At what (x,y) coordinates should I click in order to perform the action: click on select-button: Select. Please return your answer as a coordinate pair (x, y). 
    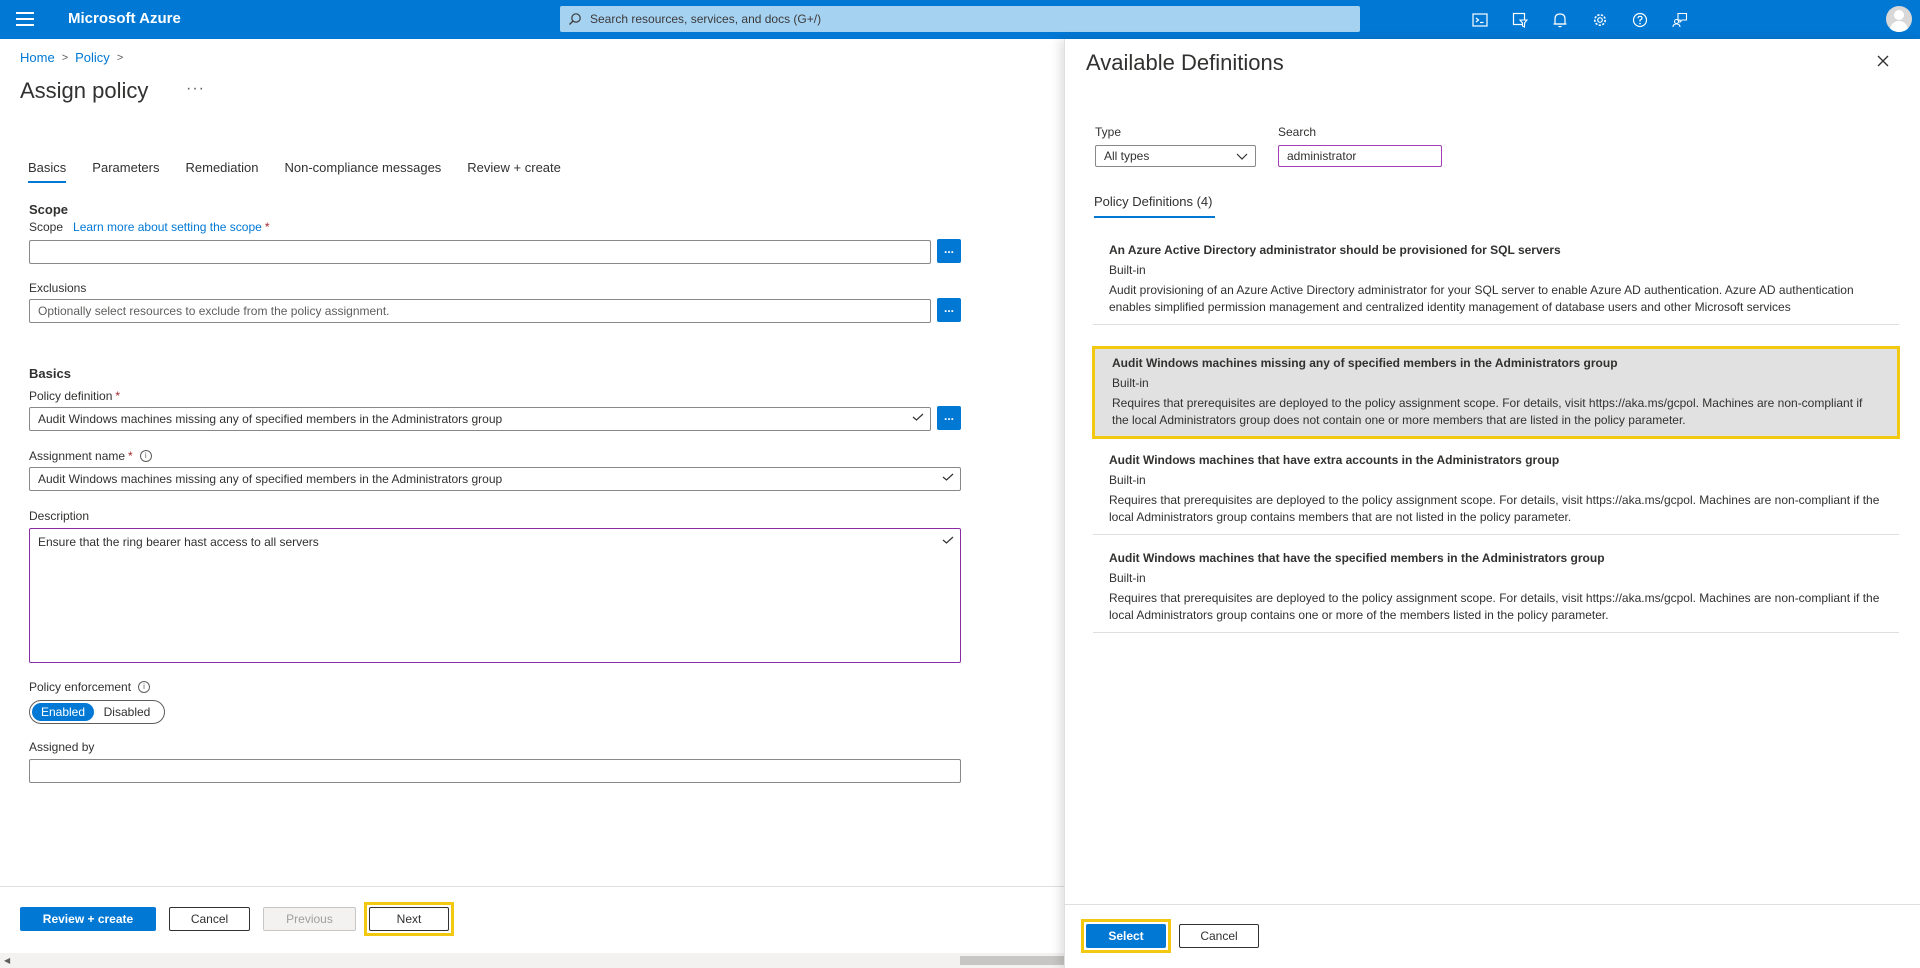
    Looking at the image, I should click on (1126, 936).